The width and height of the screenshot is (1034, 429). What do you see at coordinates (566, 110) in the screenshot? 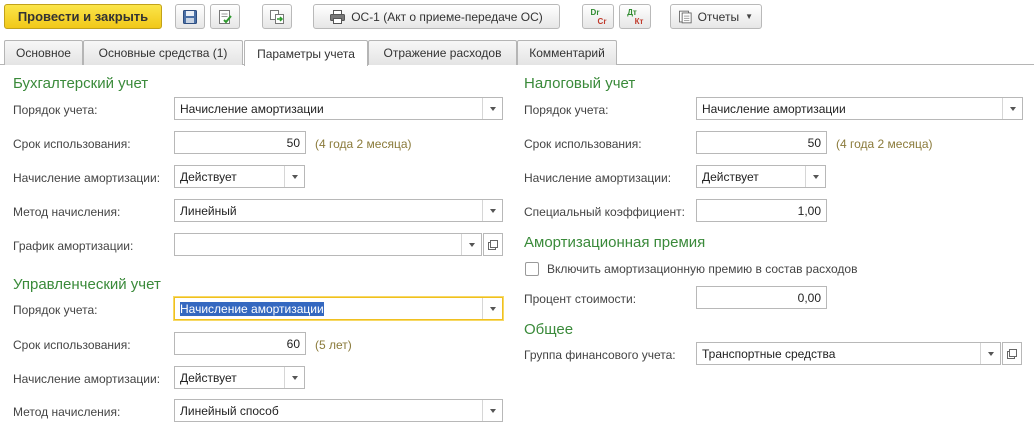
I see `tax-order-label: Порядок учета:` at bounding box center [566, 110].